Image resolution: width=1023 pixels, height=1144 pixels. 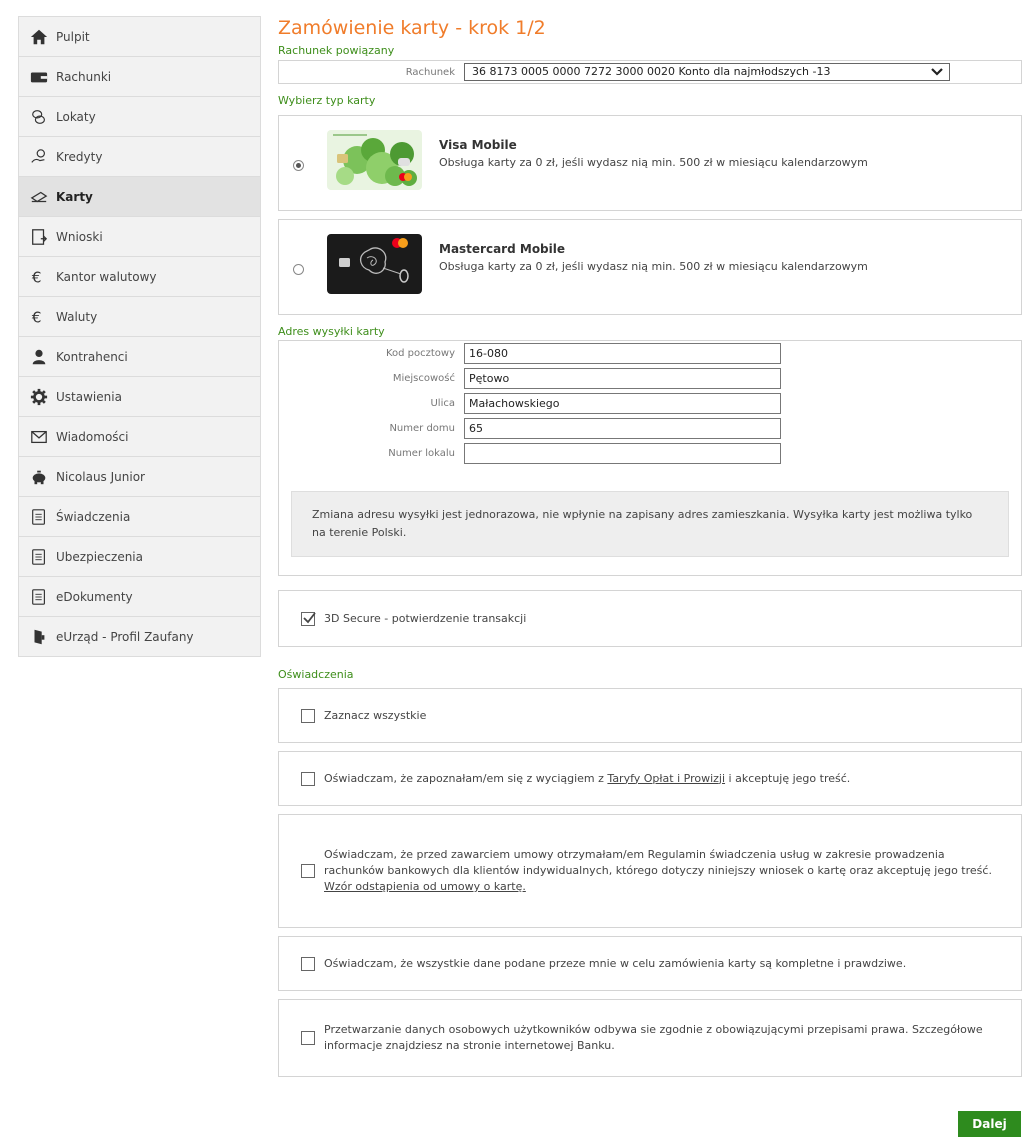 I want to click on postal-code-label: Kod pocztowy, so click(x=420, y=353).